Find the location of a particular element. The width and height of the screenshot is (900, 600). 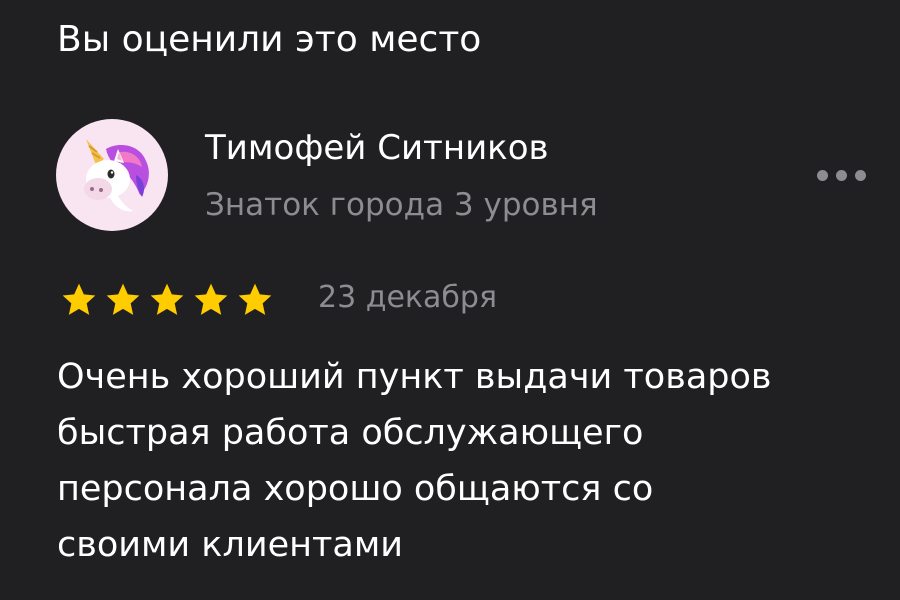

avatar is located at coordinates (112, 175).